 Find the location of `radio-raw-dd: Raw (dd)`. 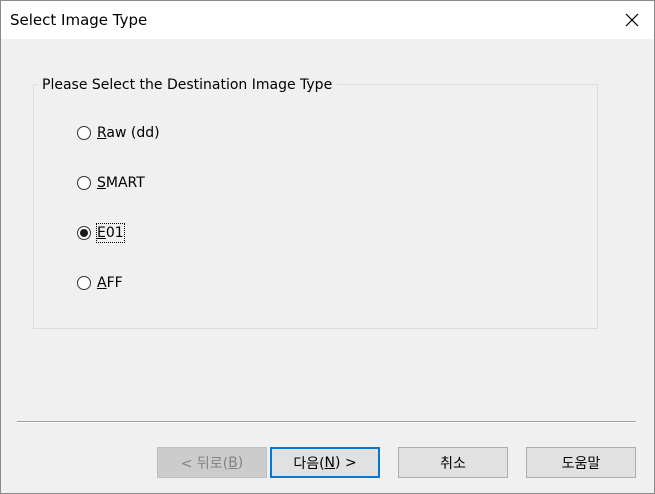

radio-raw-dd: Raw (dd) is located at coordinates (118, 133).